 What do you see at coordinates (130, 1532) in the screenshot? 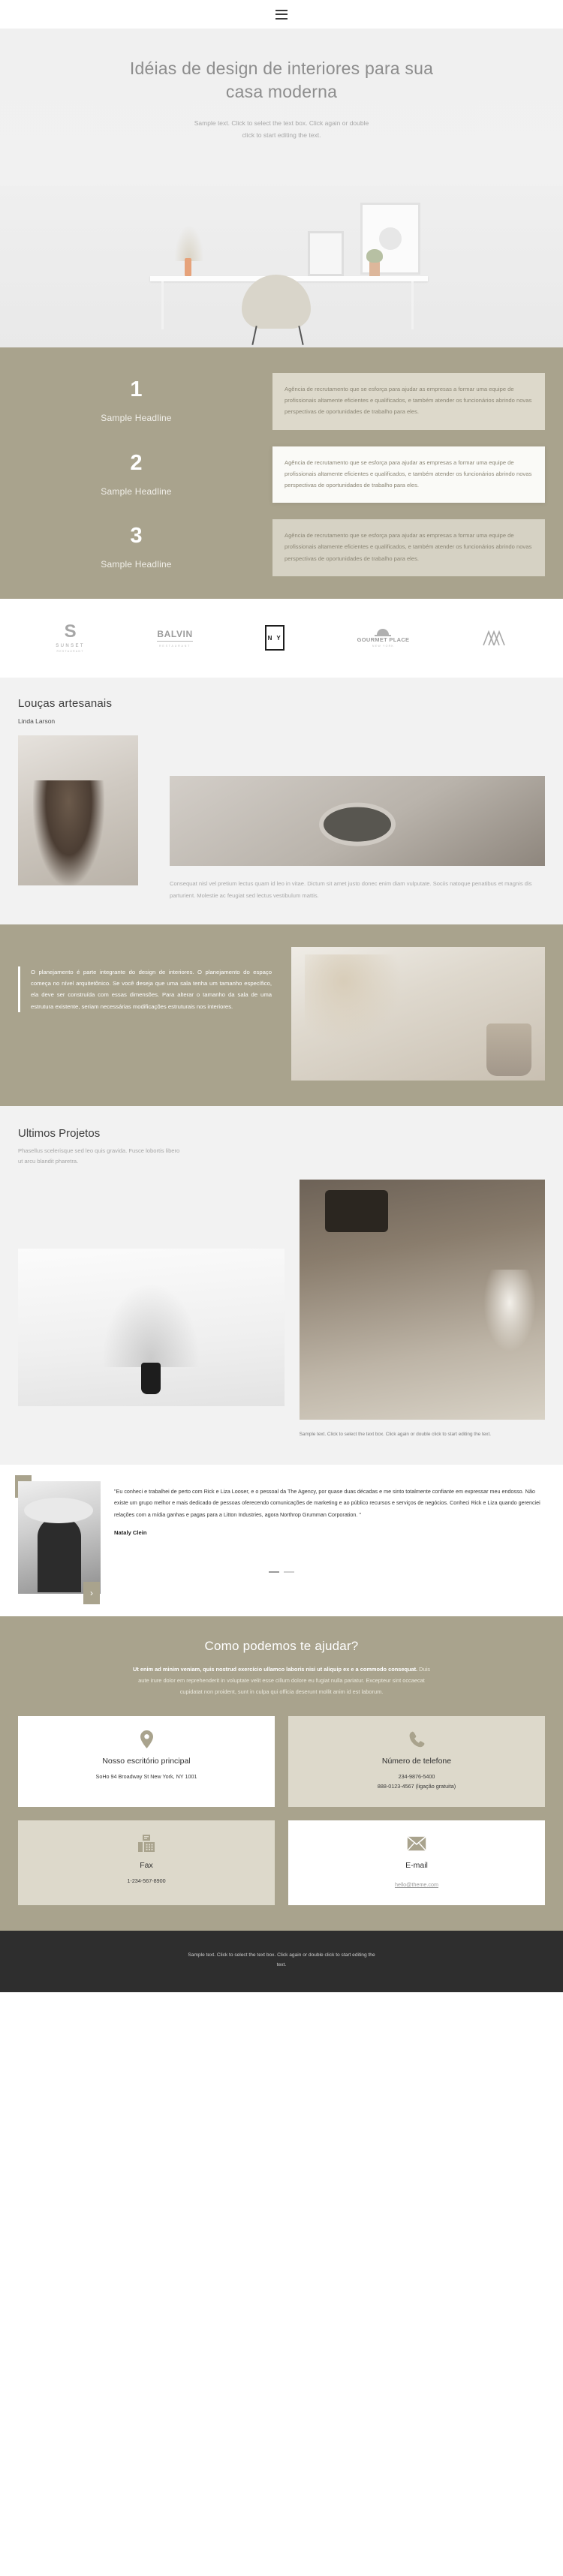
I see `testimonial-author: Nataly Clein` at bounding box center [130, 1532].